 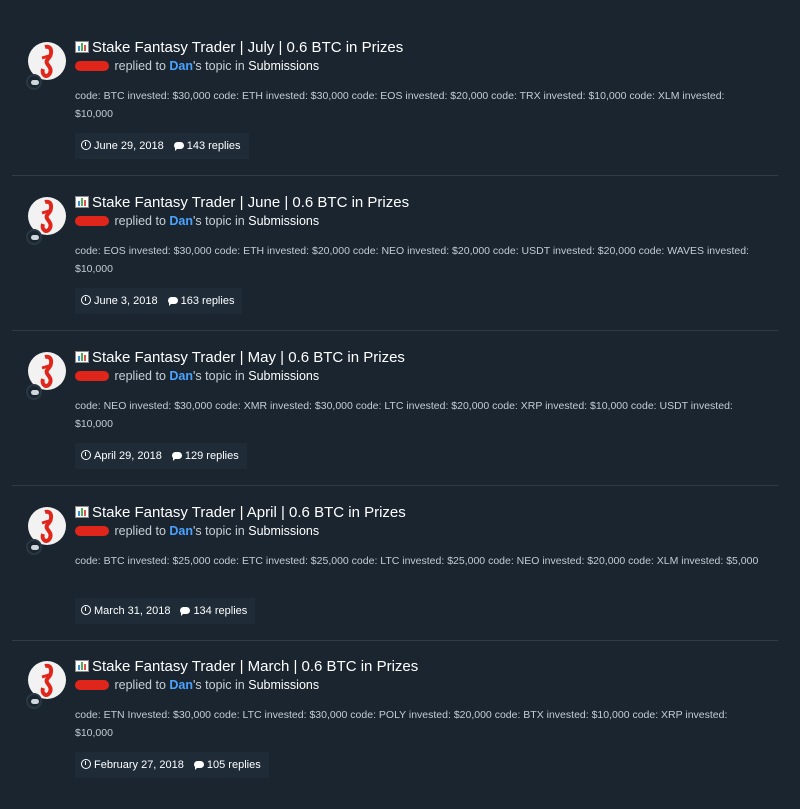 What do you see at coordinates (132, 611) in the screenshot?
I see `post-date: March 31, 2018` at bounding box center [132, 611].